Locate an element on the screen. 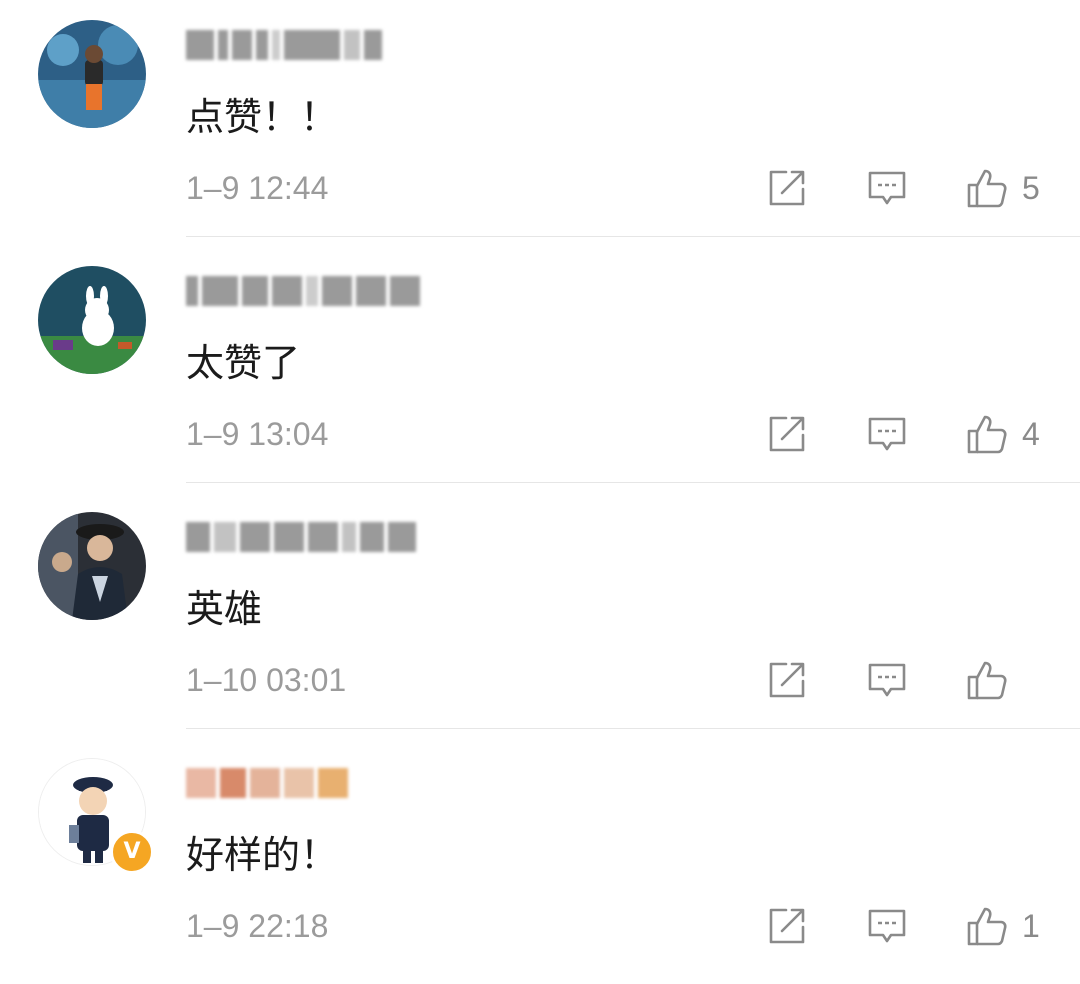  verified-badge-icon: V is located at coordinates (132, 852).